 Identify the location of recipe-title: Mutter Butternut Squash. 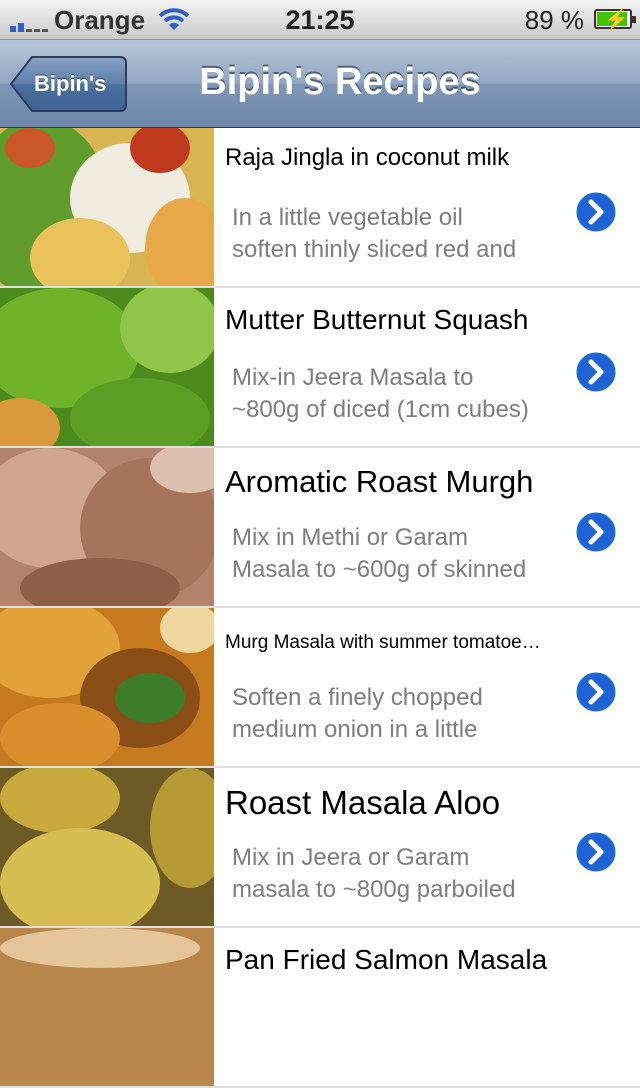
(377, 319).